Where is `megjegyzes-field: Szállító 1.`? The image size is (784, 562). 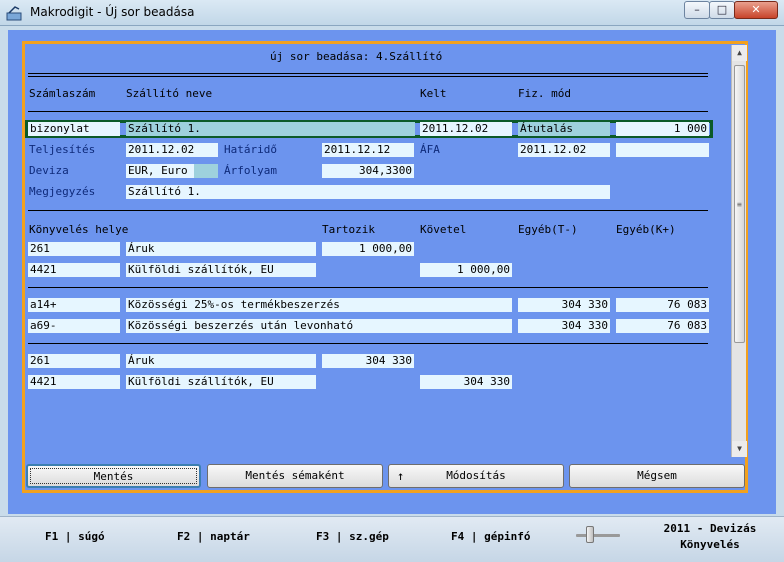
megjegyzes-field: Szállító 1. is located at coordinates (368, 192).